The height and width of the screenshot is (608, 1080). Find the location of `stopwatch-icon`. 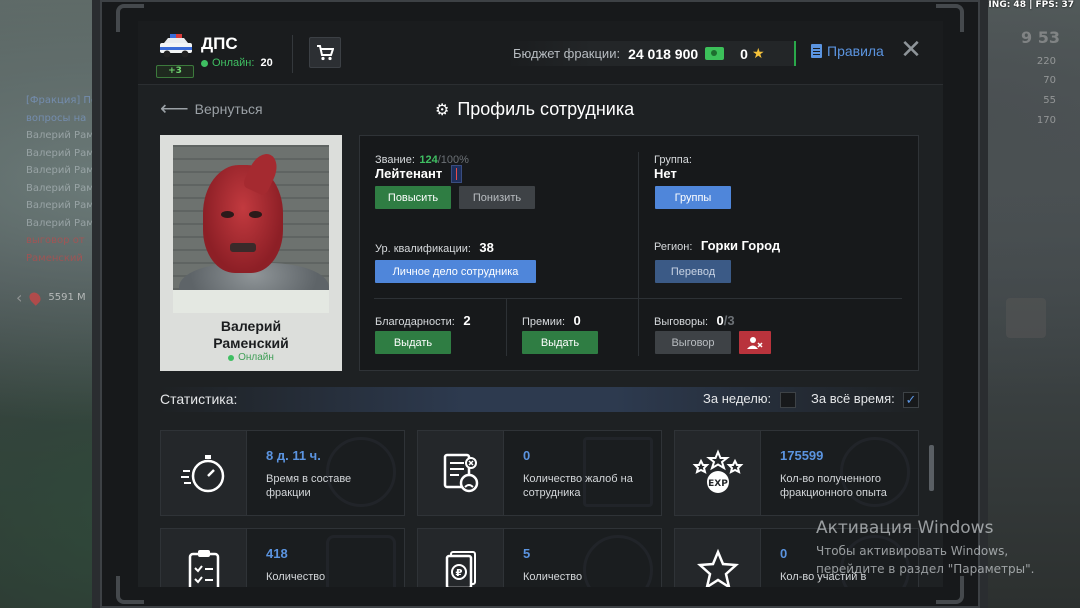

stopwatch-icon is located at coordinates (202, 474).